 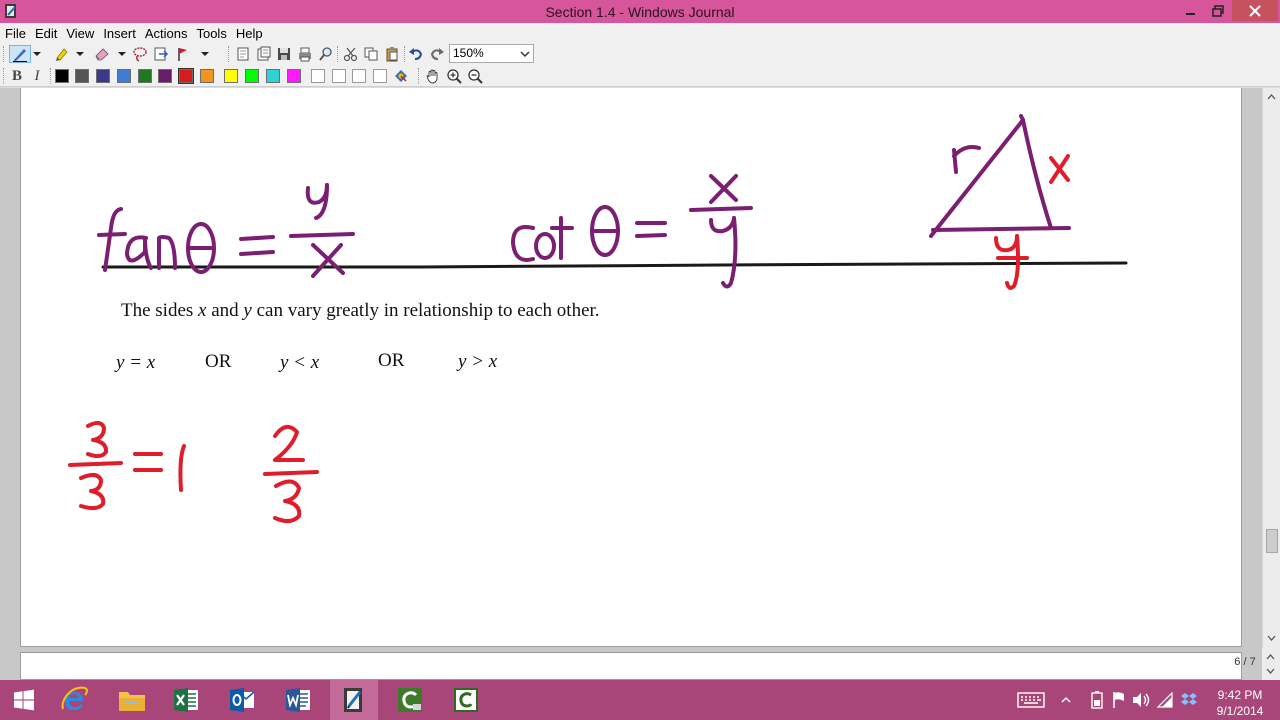 What do you see at coordinates (1255, 10) in the screenshot?
I see `close-button` at bounding box center [1255, 10].